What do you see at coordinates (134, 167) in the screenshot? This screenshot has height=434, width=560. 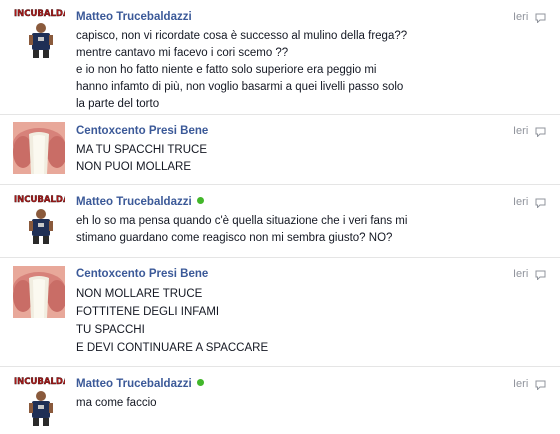 I see `message-line: NON PUOI MOLLARE` at bounding box center [134, 167].